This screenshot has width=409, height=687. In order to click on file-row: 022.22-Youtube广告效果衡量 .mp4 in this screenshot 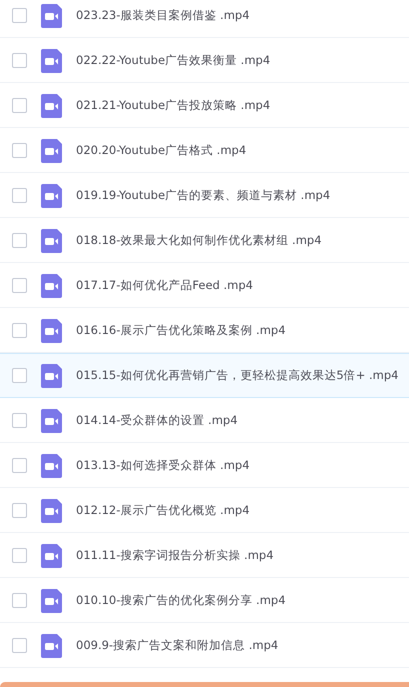, I will do `click(204, 60)`.